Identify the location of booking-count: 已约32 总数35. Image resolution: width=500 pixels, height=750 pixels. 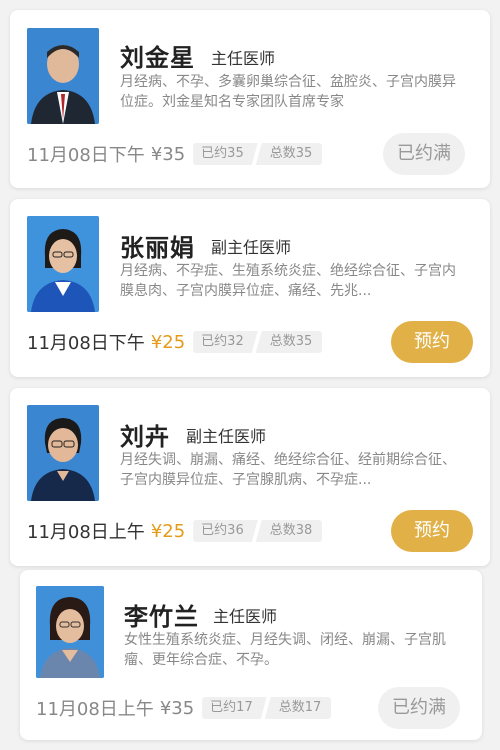
(258, 342).